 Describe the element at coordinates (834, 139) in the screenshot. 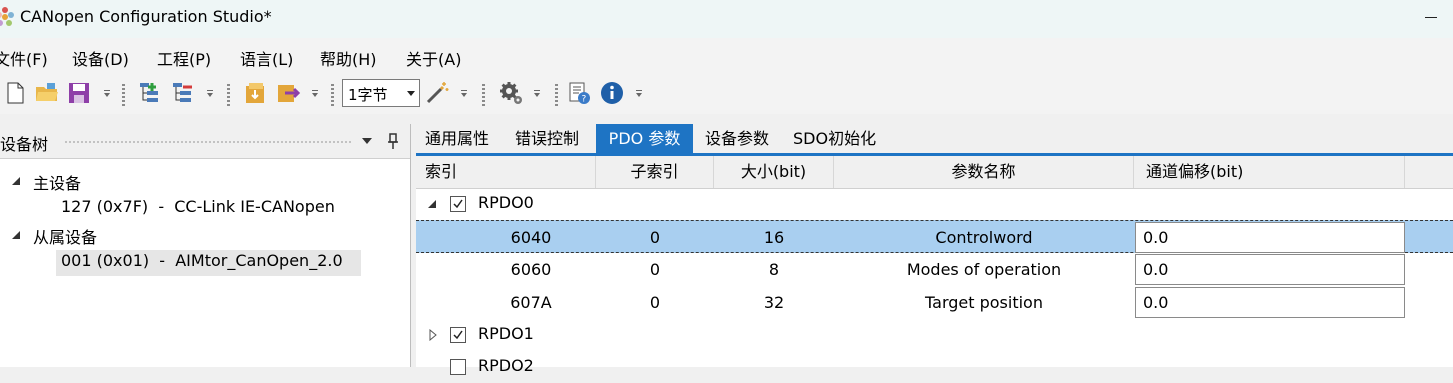

I see `tab-sdo-init: SDO初始化` at that location.